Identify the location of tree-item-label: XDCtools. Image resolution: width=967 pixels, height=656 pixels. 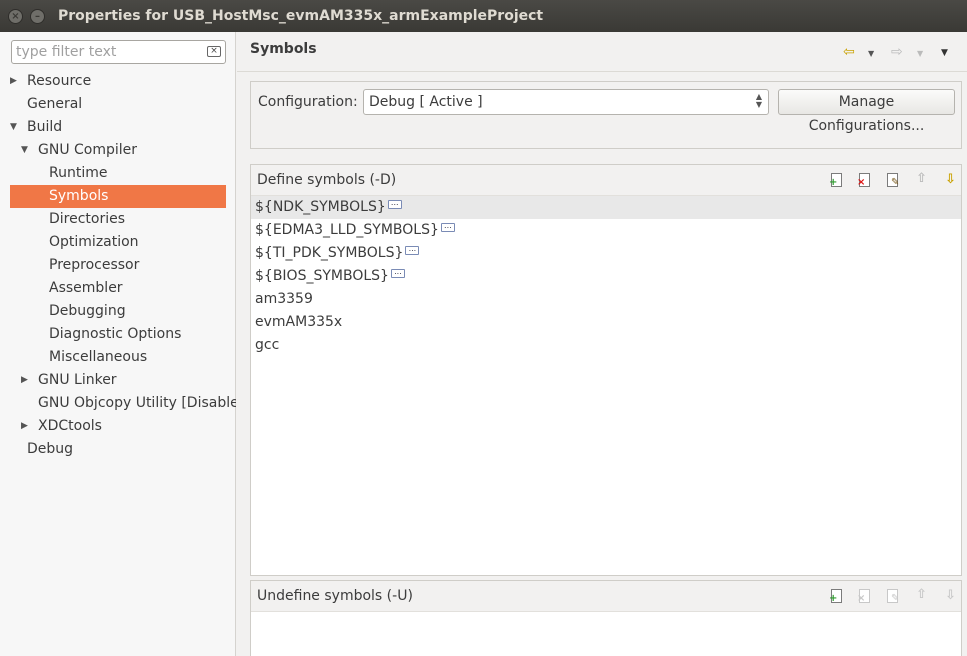
(70, 426).